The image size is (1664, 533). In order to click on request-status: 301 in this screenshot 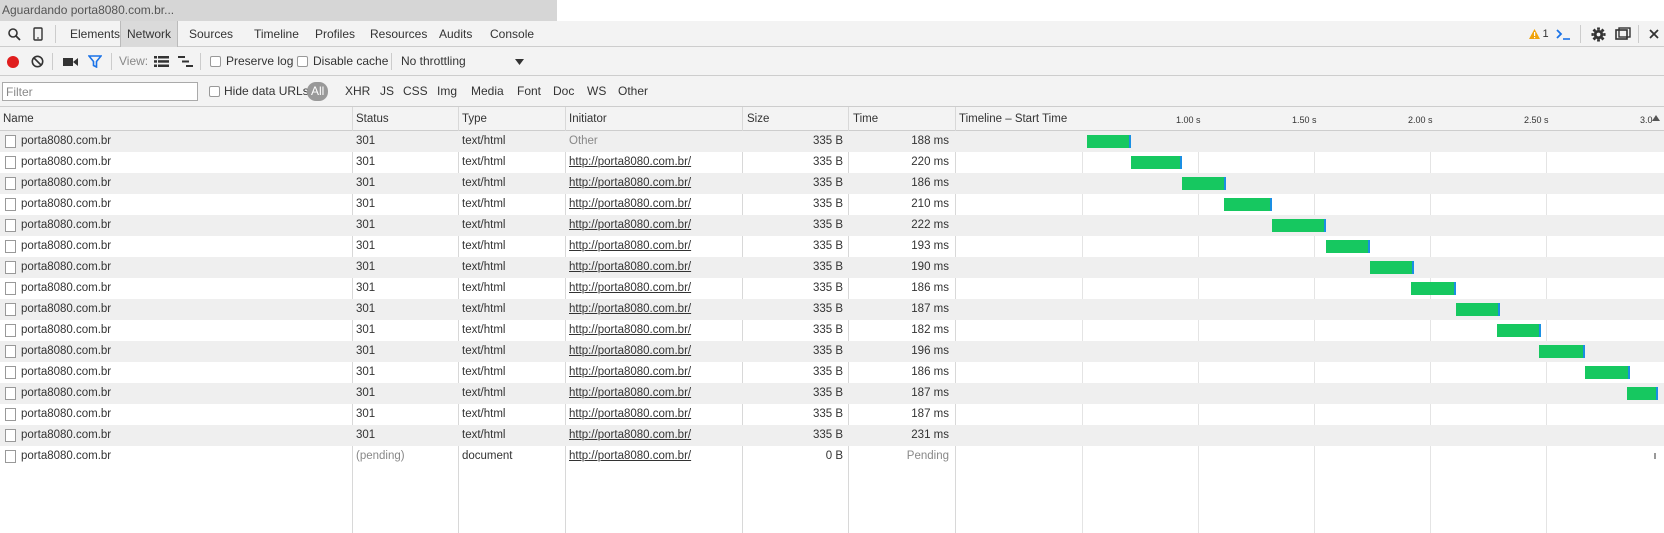, I will do `click(366, 309)`.